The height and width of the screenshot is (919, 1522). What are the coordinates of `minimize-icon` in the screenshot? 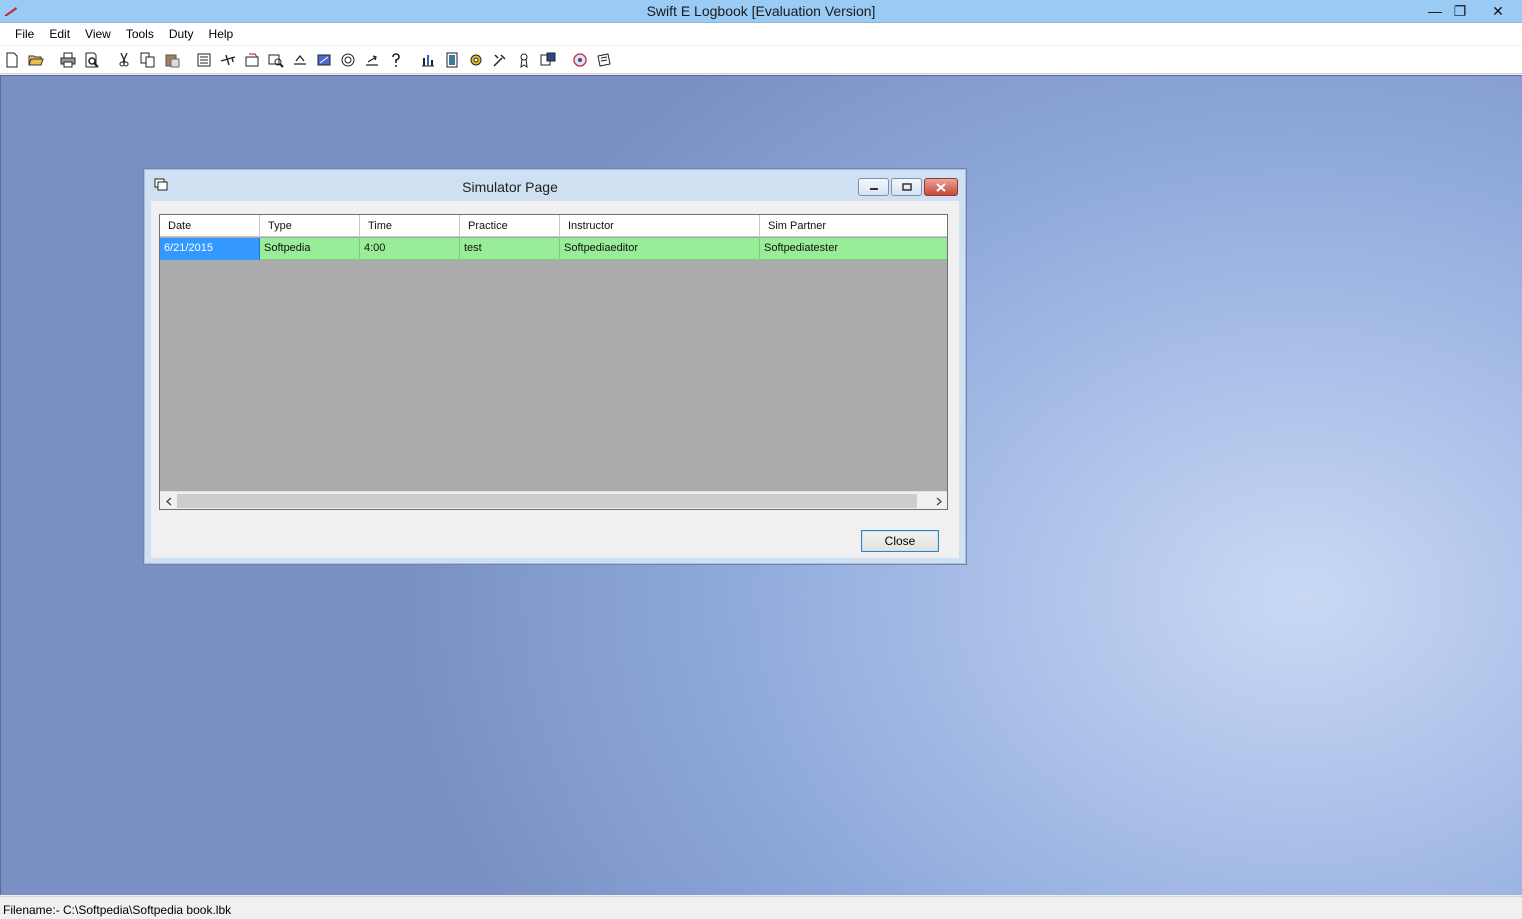 It's located at (873, 189).